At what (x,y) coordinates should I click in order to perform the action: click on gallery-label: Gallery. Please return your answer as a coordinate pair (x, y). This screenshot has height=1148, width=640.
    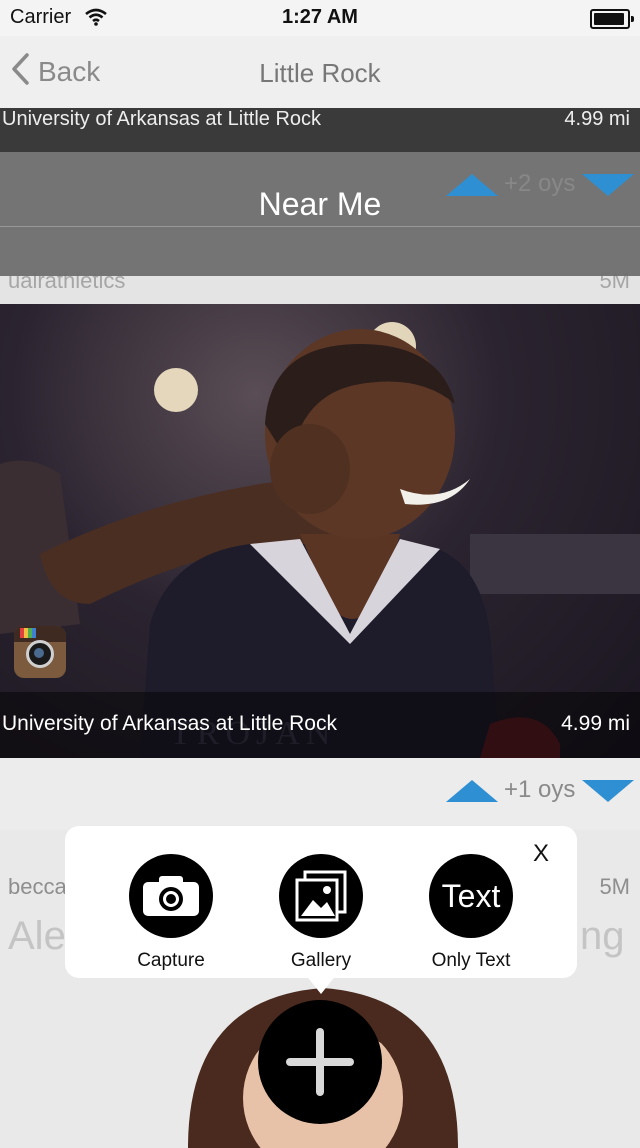
    Looking at the image, I should click on (321, 960).